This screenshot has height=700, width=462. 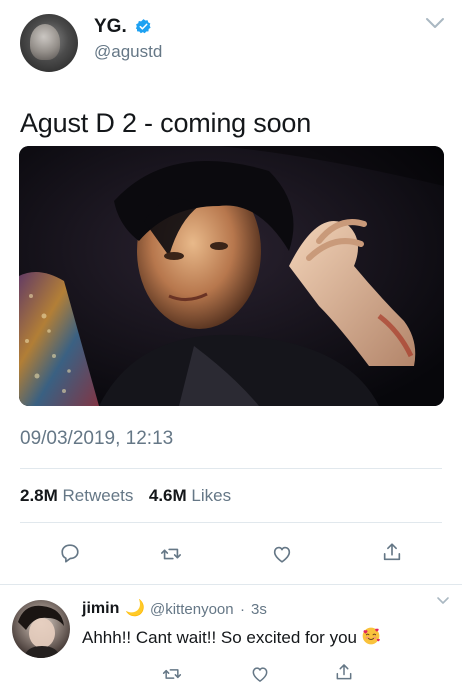 What do you see at coordinates (143, 26) in the screenshot?
I see `verified-badge-icon` at bounding box center [143, 26].